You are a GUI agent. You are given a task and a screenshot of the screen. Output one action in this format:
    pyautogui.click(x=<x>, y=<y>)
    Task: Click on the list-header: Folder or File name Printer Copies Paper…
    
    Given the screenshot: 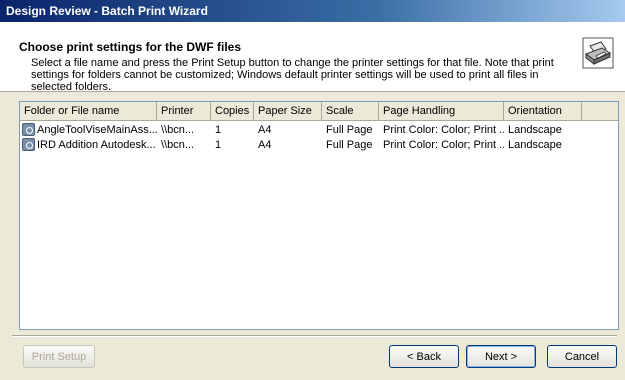 What is the action you would take?
    pyautogui.click(x=319, y=111)
    